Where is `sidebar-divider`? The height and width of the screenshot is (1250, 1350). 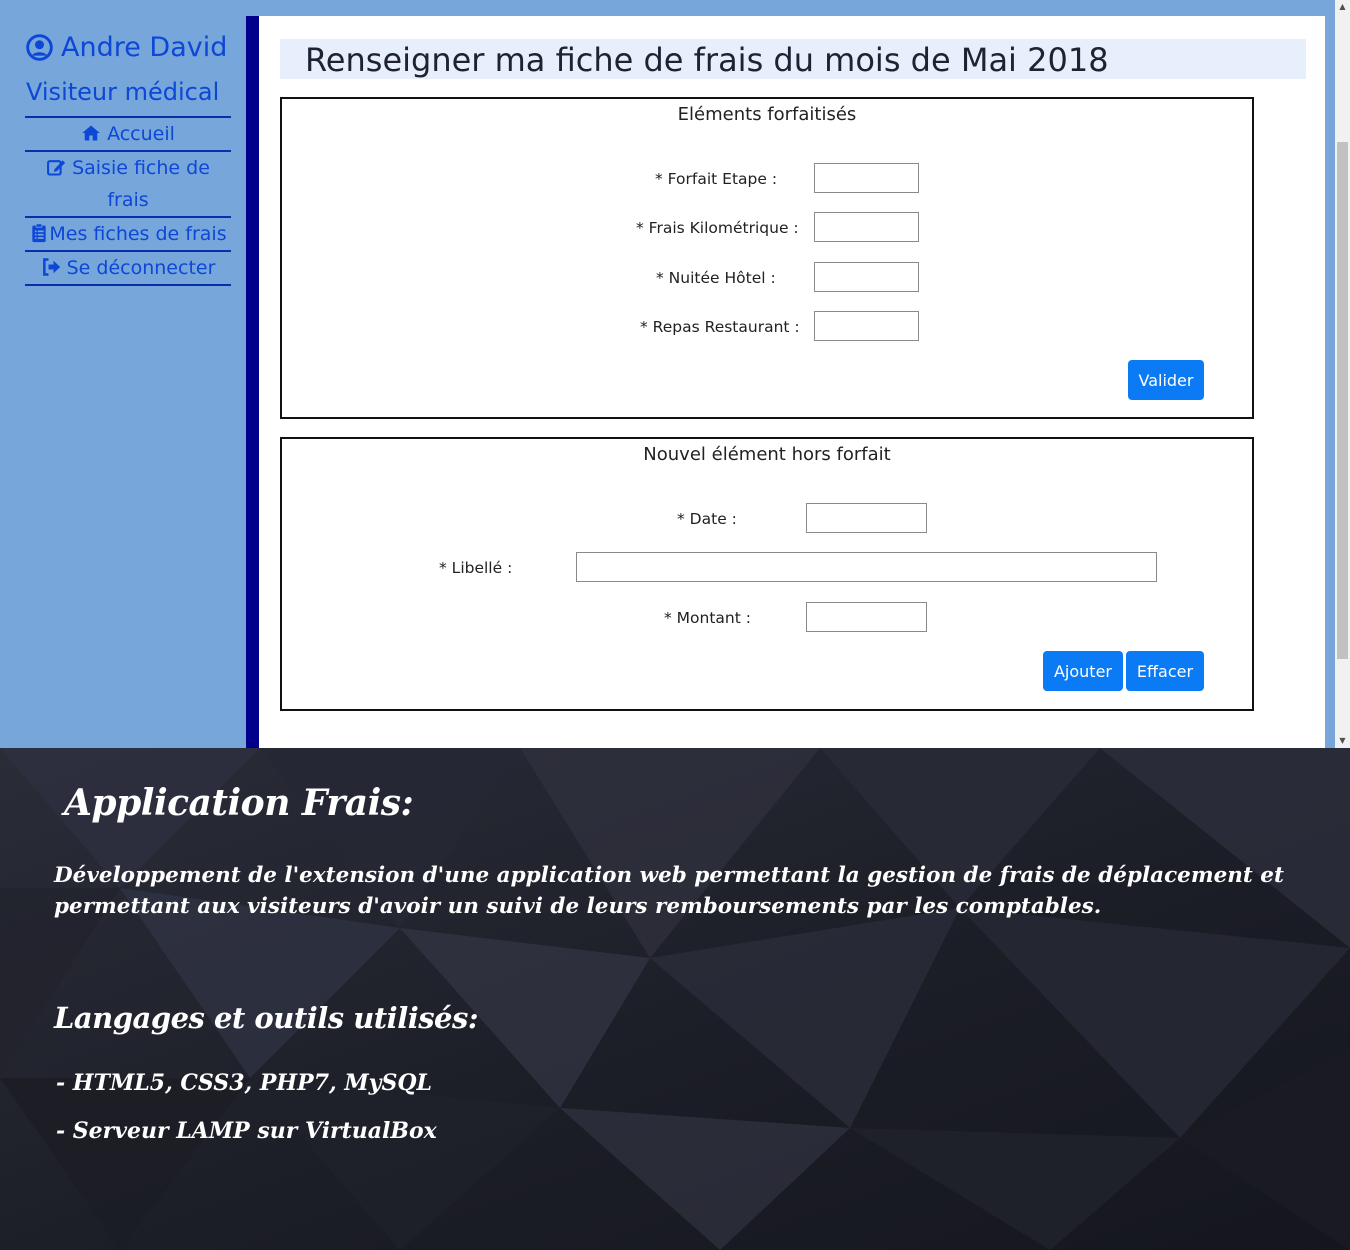
sidebar-divider is located at coordinates (252, 382).